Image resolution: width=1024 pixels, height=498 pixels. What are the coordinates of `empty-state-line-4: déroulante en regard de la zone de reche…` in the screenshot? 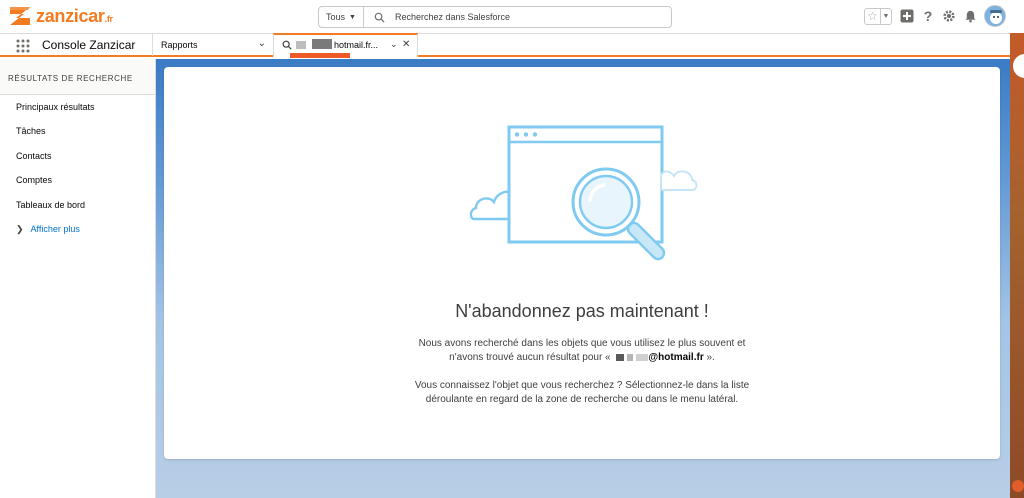 It's located at (582, 399).